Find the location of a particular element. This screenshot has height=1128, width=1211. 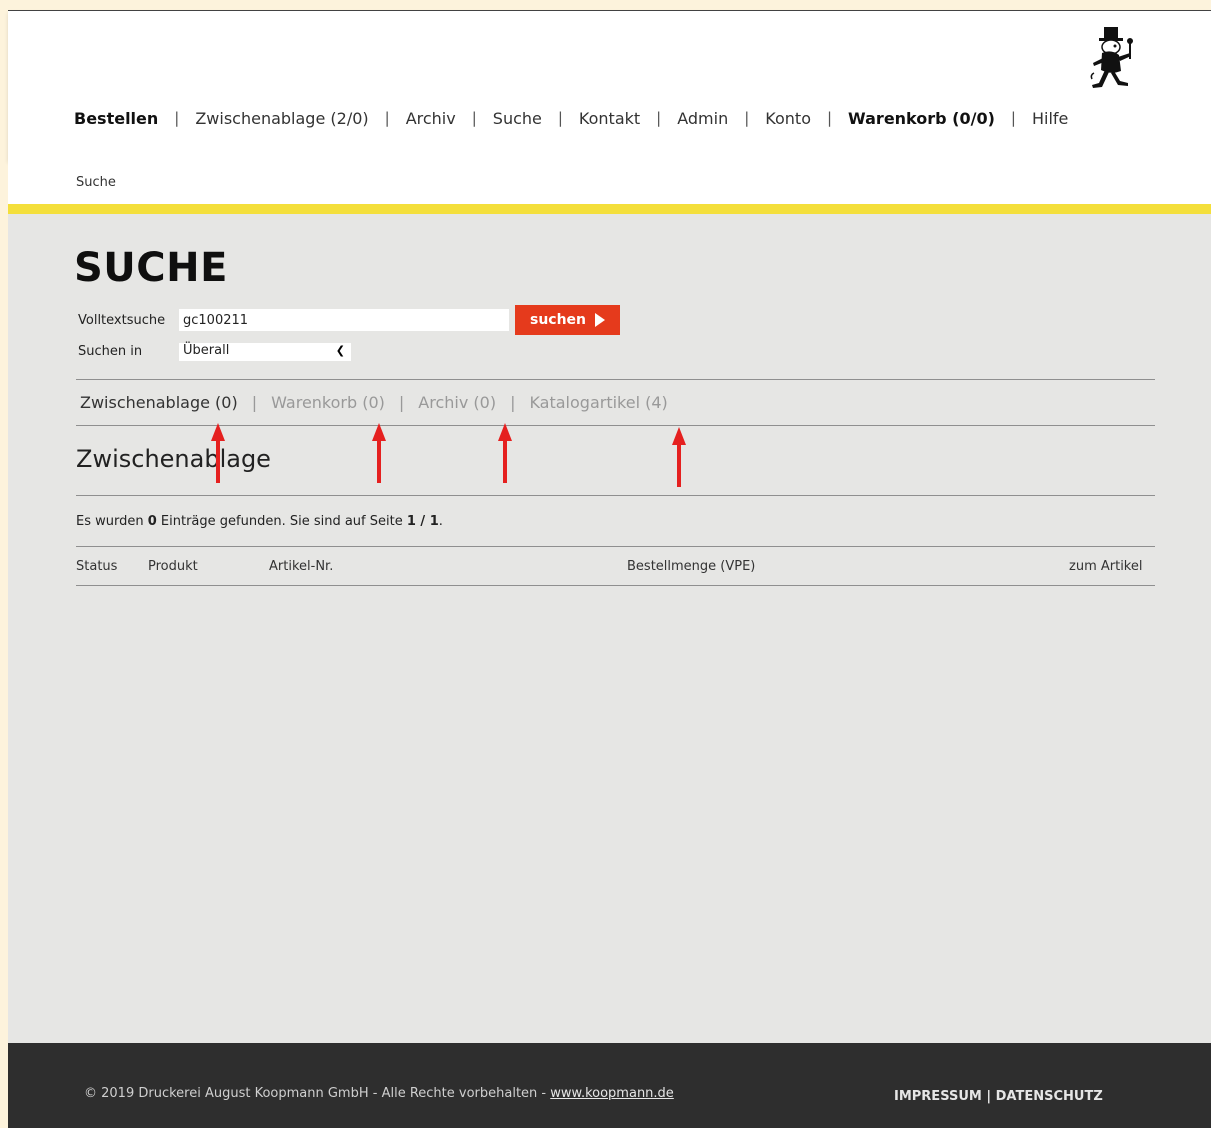

play-triangle-icon is located at coordinates (600, 320).